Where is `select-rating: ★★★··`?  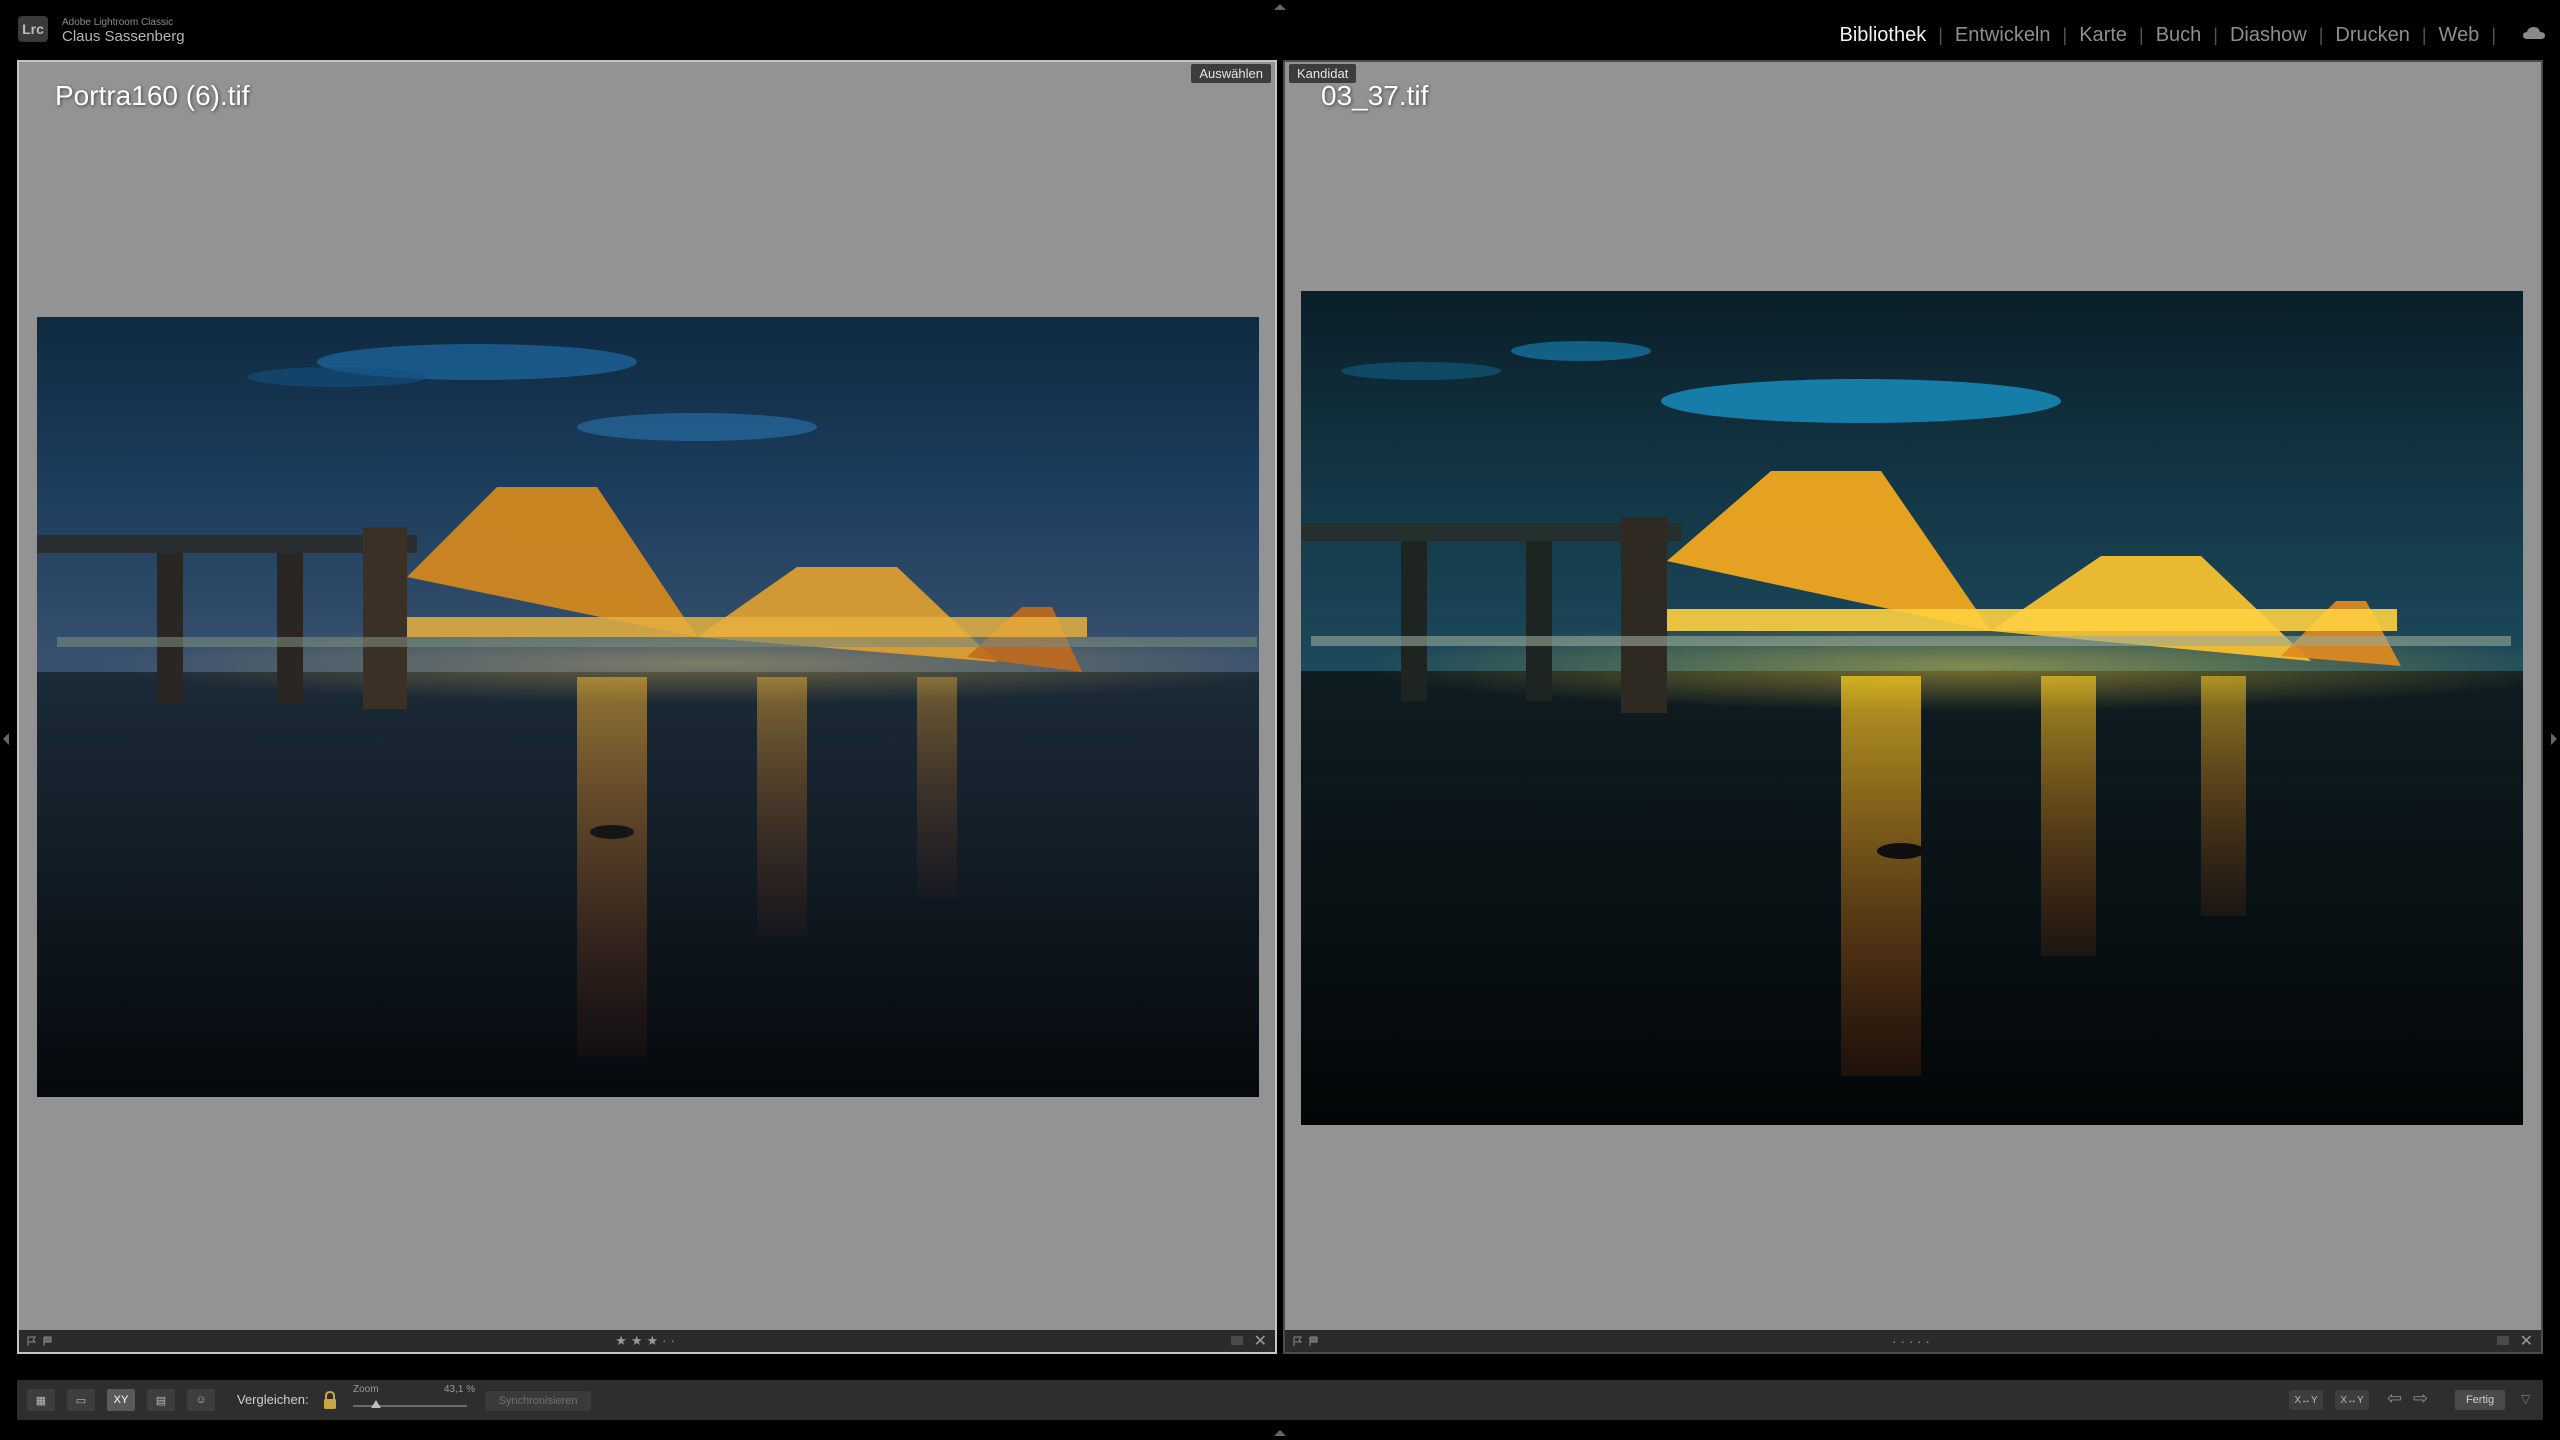
select-rating: ★★★·· is located at coordinates (647, 1341).